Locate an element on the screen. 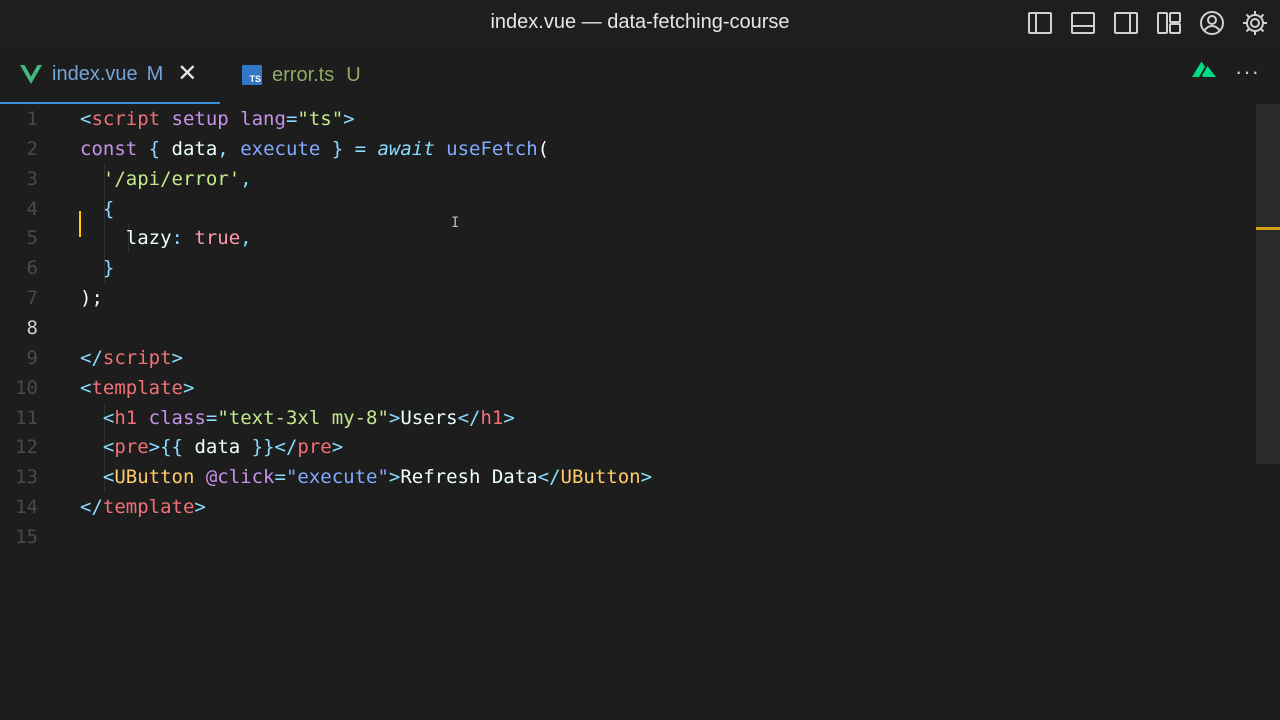  mouse-ibeam-cursor: I is located at coordinates (455, 223).